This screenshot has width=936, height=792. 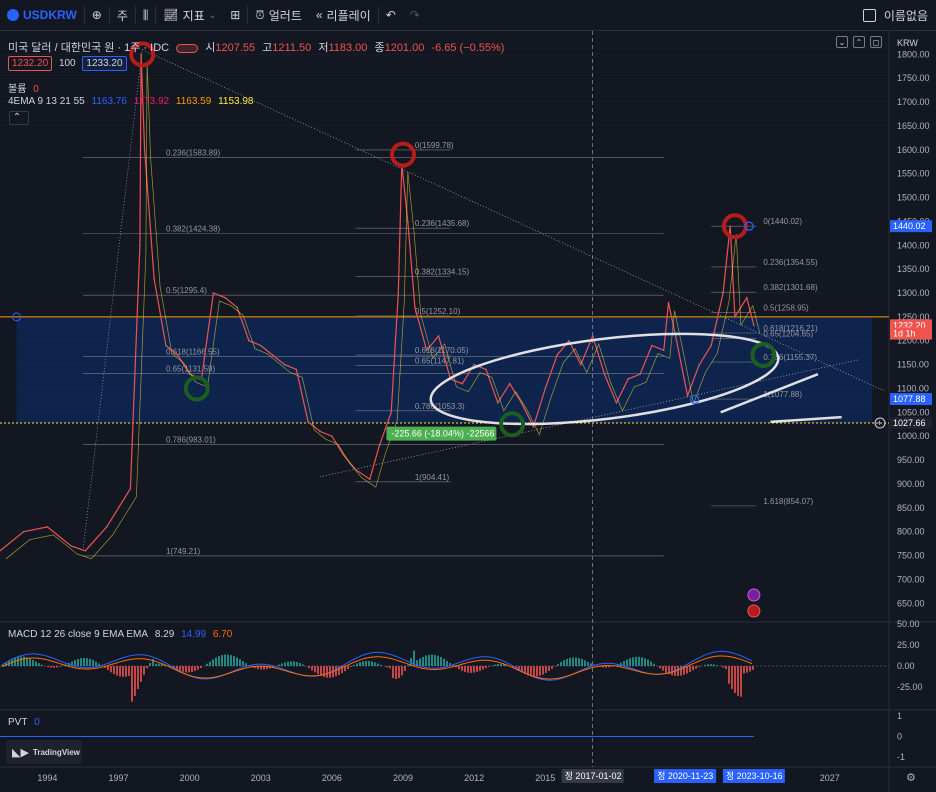 I want to click on templates-button: ⊞, so click(x=235, y=15).